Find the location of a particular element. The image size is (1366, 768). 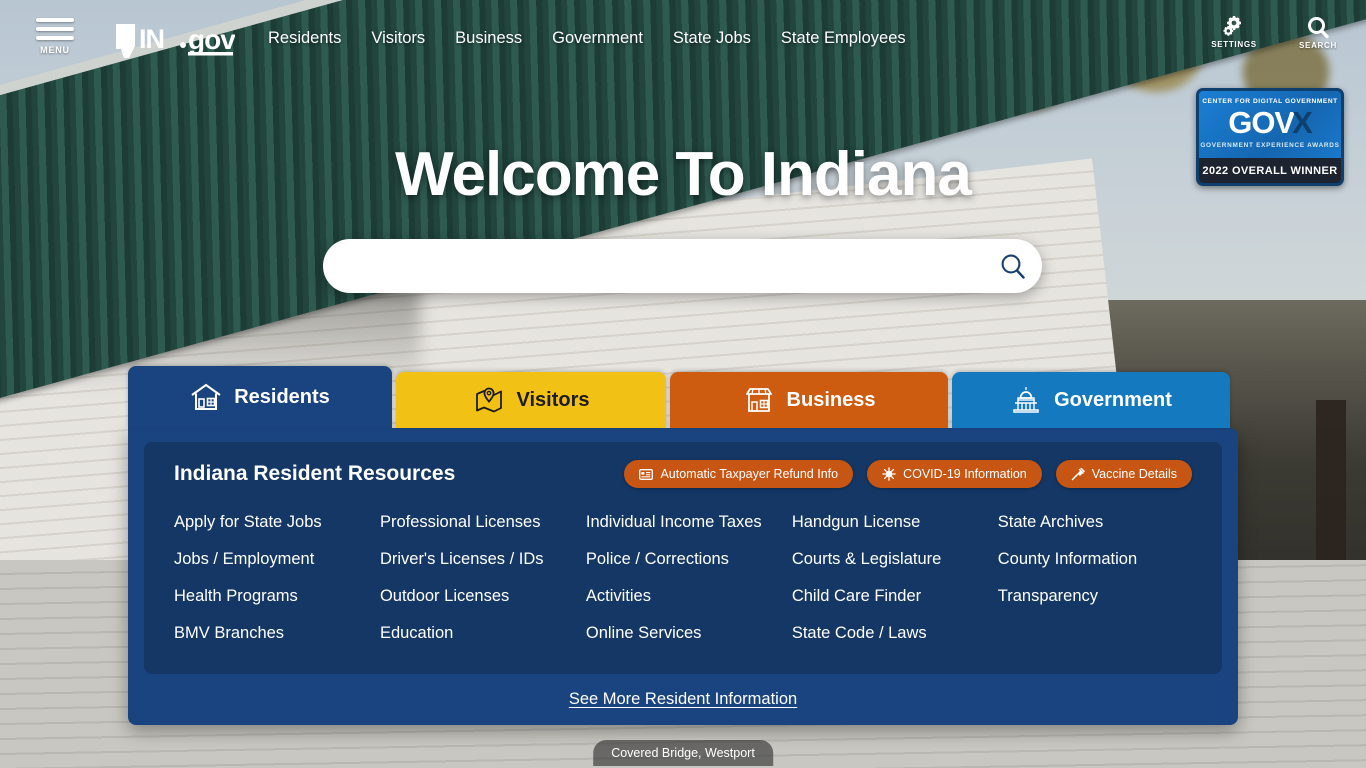

audience-tab-list: Residents Visitors Business Government is located at coordinates (683, 397).